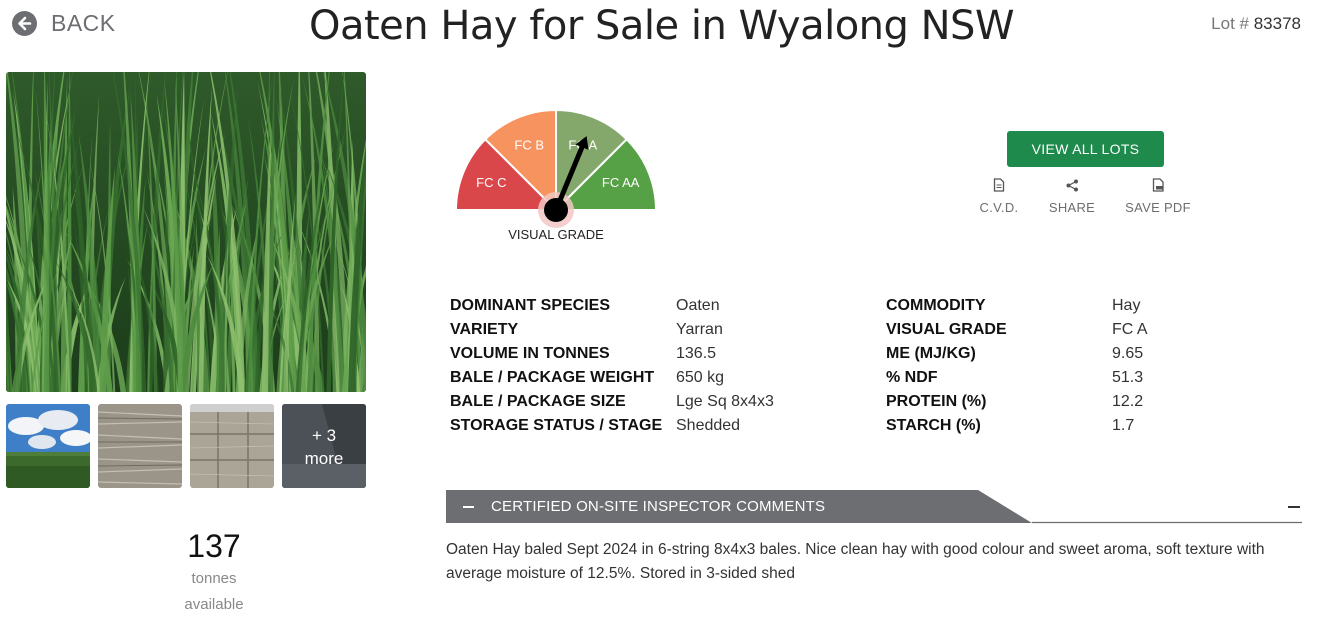 The image size is (1323, 627). I want to click on availability-block: 137 tonnes available, so click(214, 572).